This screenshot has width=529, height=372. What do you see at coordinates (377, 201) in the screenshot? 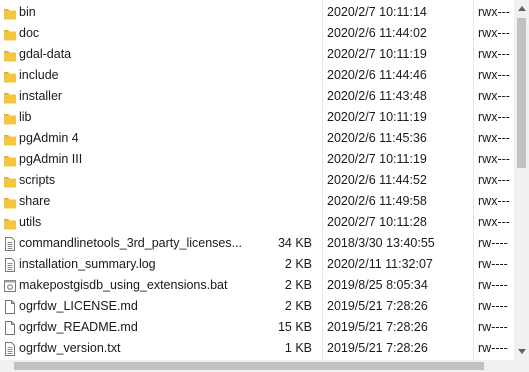
I see `file-modified-date: 2020/2/6 11:49:58` at bounding box center [377, 201].